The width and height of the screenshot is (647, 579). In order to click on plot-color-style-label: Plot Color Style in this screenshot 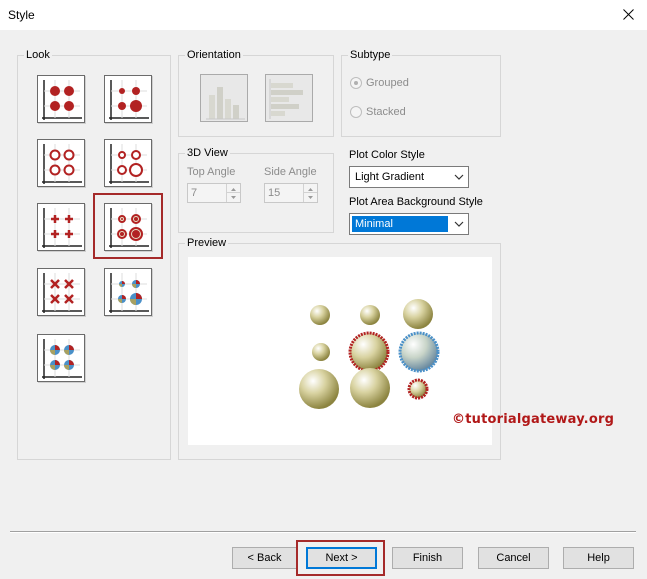, I will do `click(387, 155)`.